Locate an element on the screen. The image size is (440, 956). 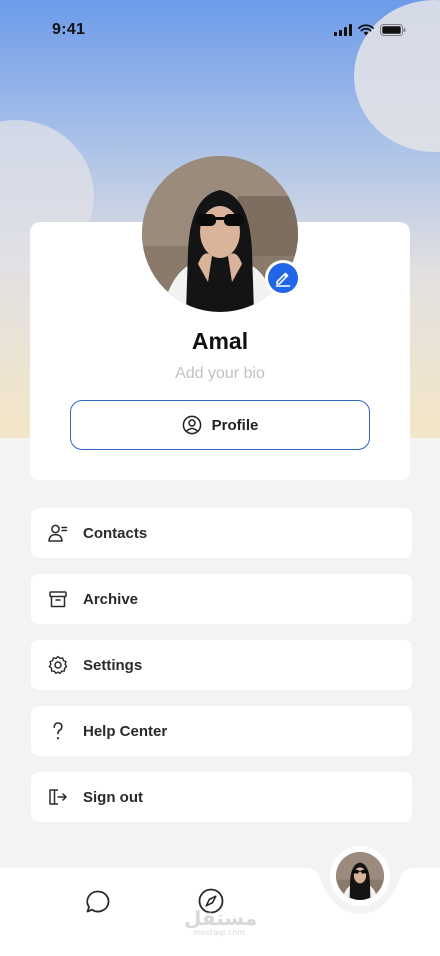
chat-icon is located at coordinates (98, 902).